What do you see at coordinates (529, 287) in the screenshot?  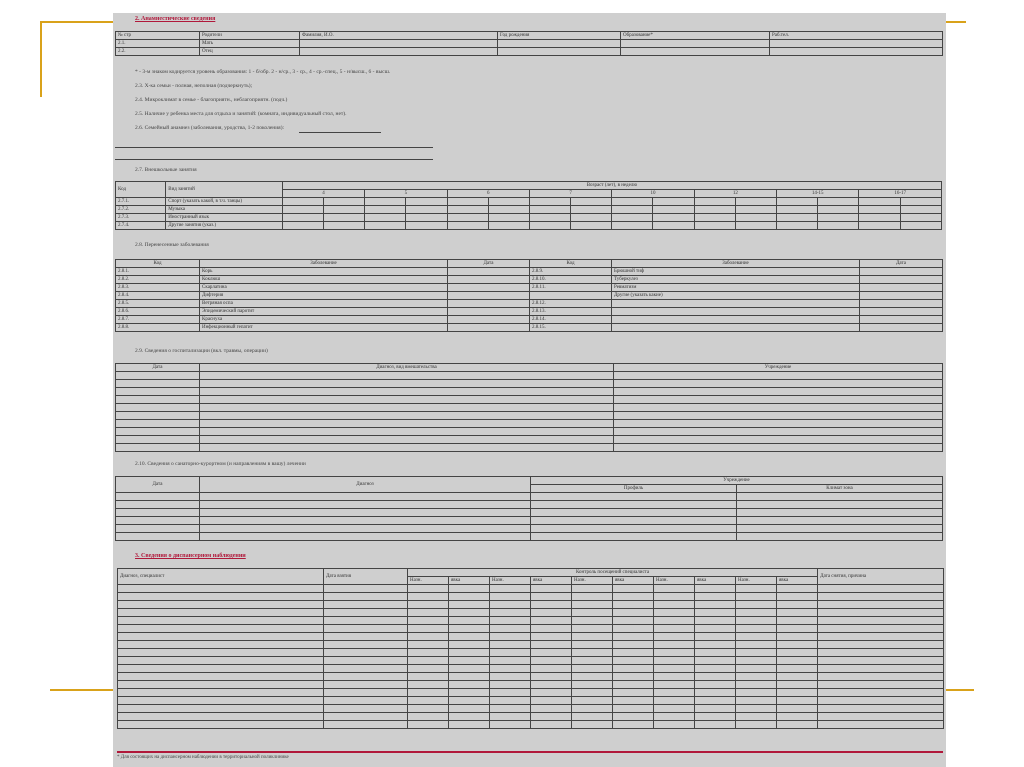 I see `table-row: 2.8.3. Скарлатина 2.8.11. Ревматизм` at bounding box center [529, 287].